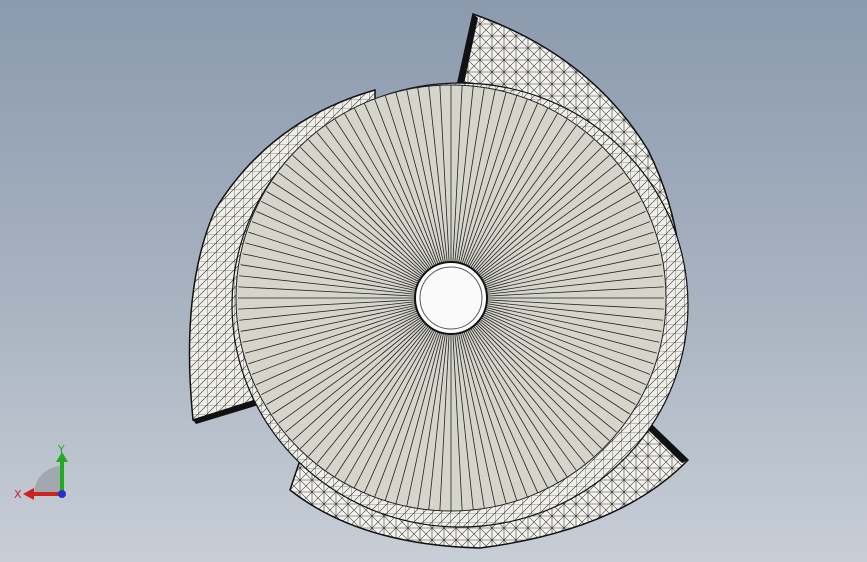 This screenshot has width=867, height=562. What do you see at coordinates (61, 449) in the screenshot?
I see `y-axis-label: Y` at bounding box center [61, 449].